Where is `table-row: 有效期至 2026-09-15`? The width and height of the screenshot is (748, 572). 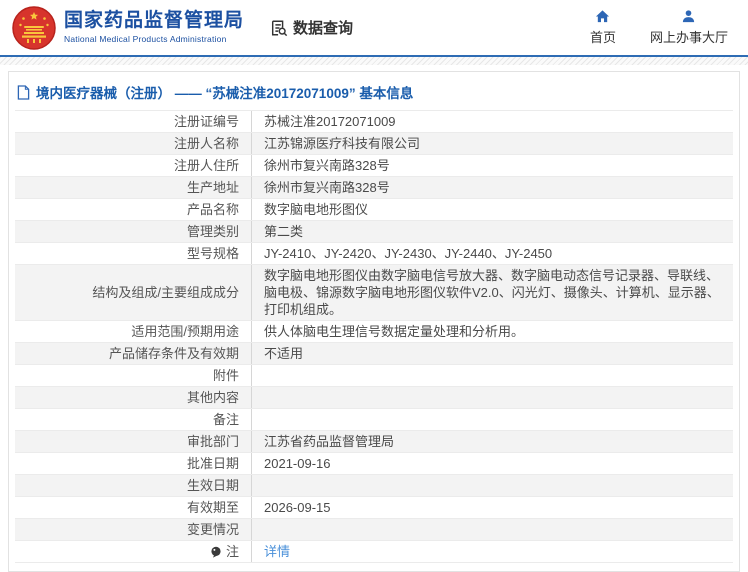
table-row: 有效期至 2026-09-15 is located at coordinates (374, 507).